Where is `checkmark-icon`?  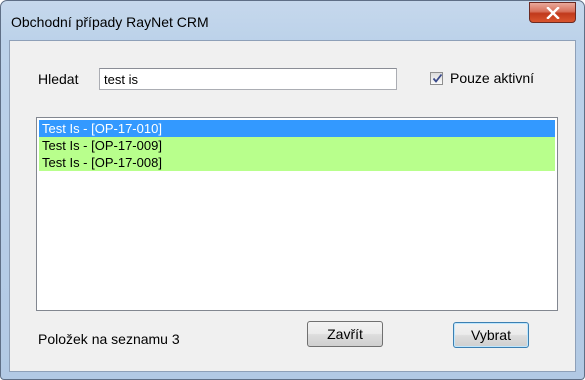
checkmark-icon is located at coordinates (437, 78).